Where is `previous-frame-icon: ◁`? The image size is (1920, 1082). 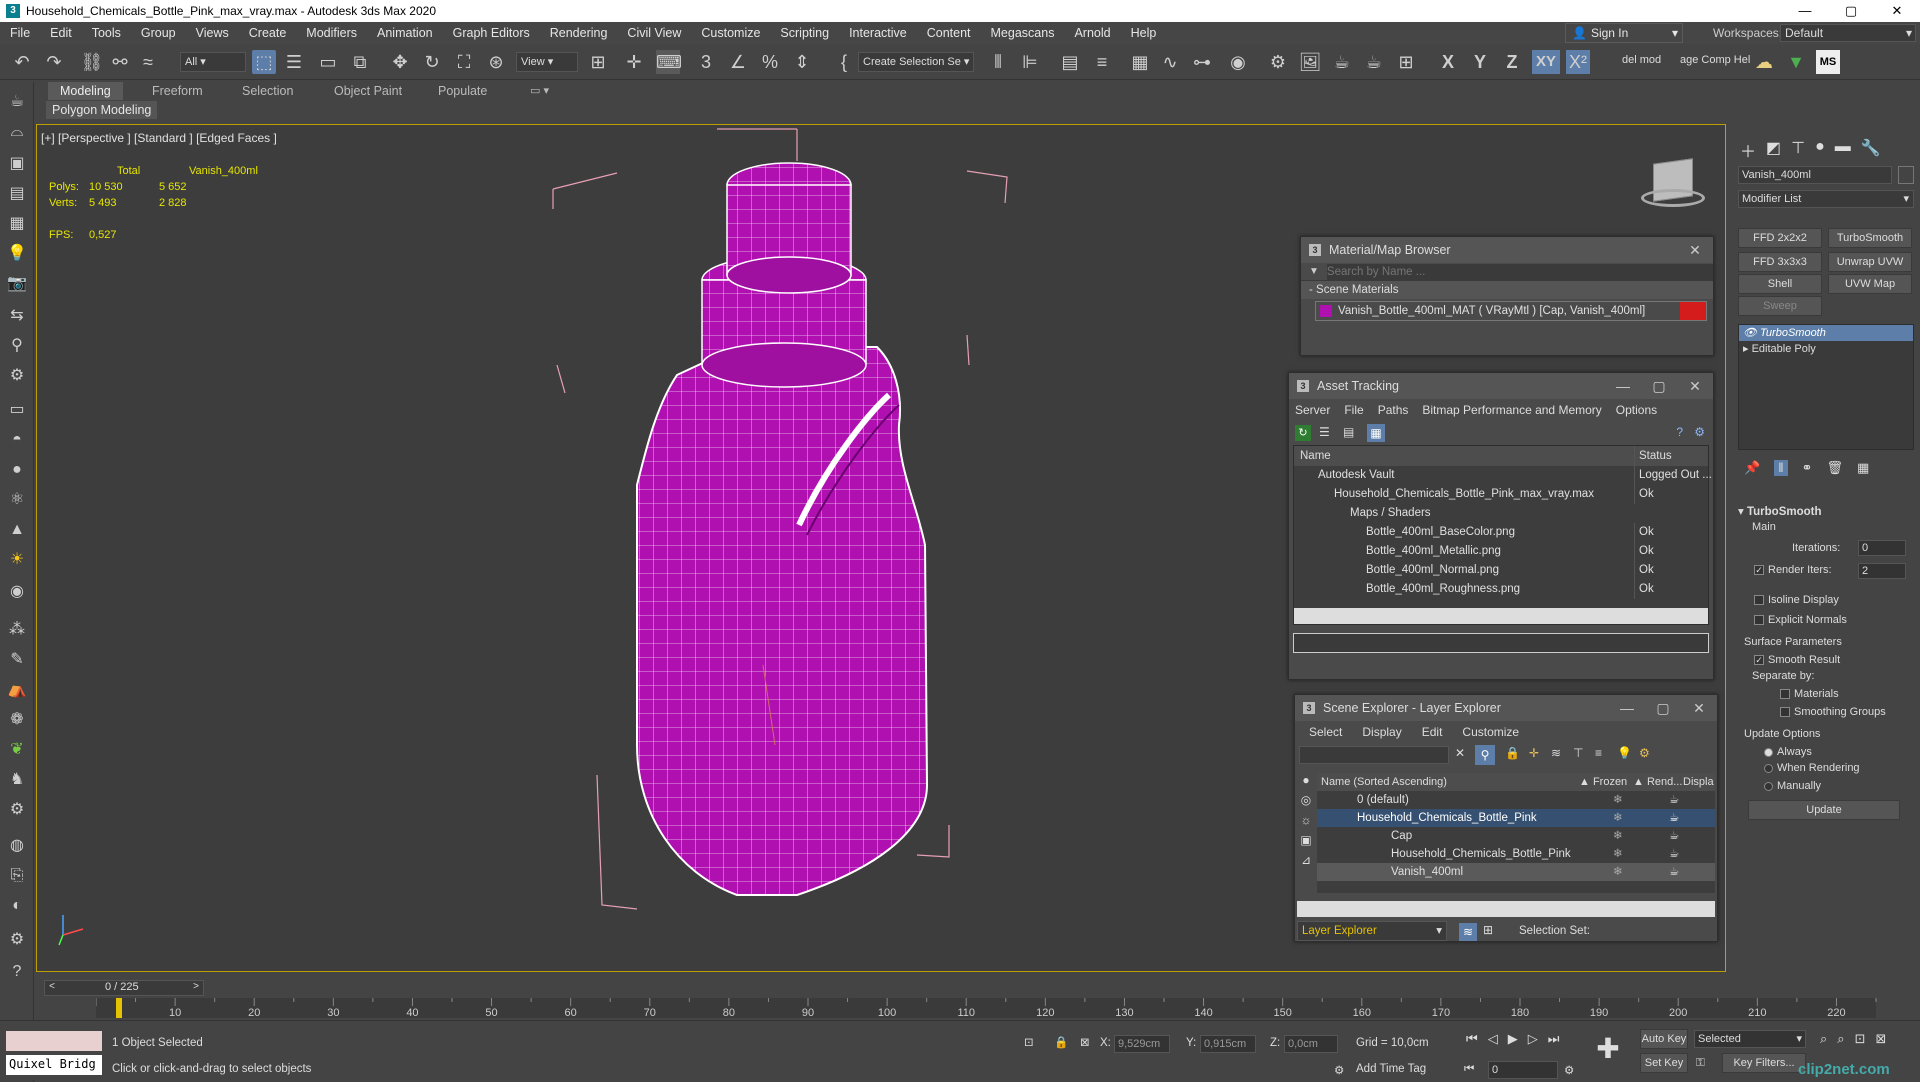 previous-frame-icon: ◁ is located at coordinates (1493, 1039).